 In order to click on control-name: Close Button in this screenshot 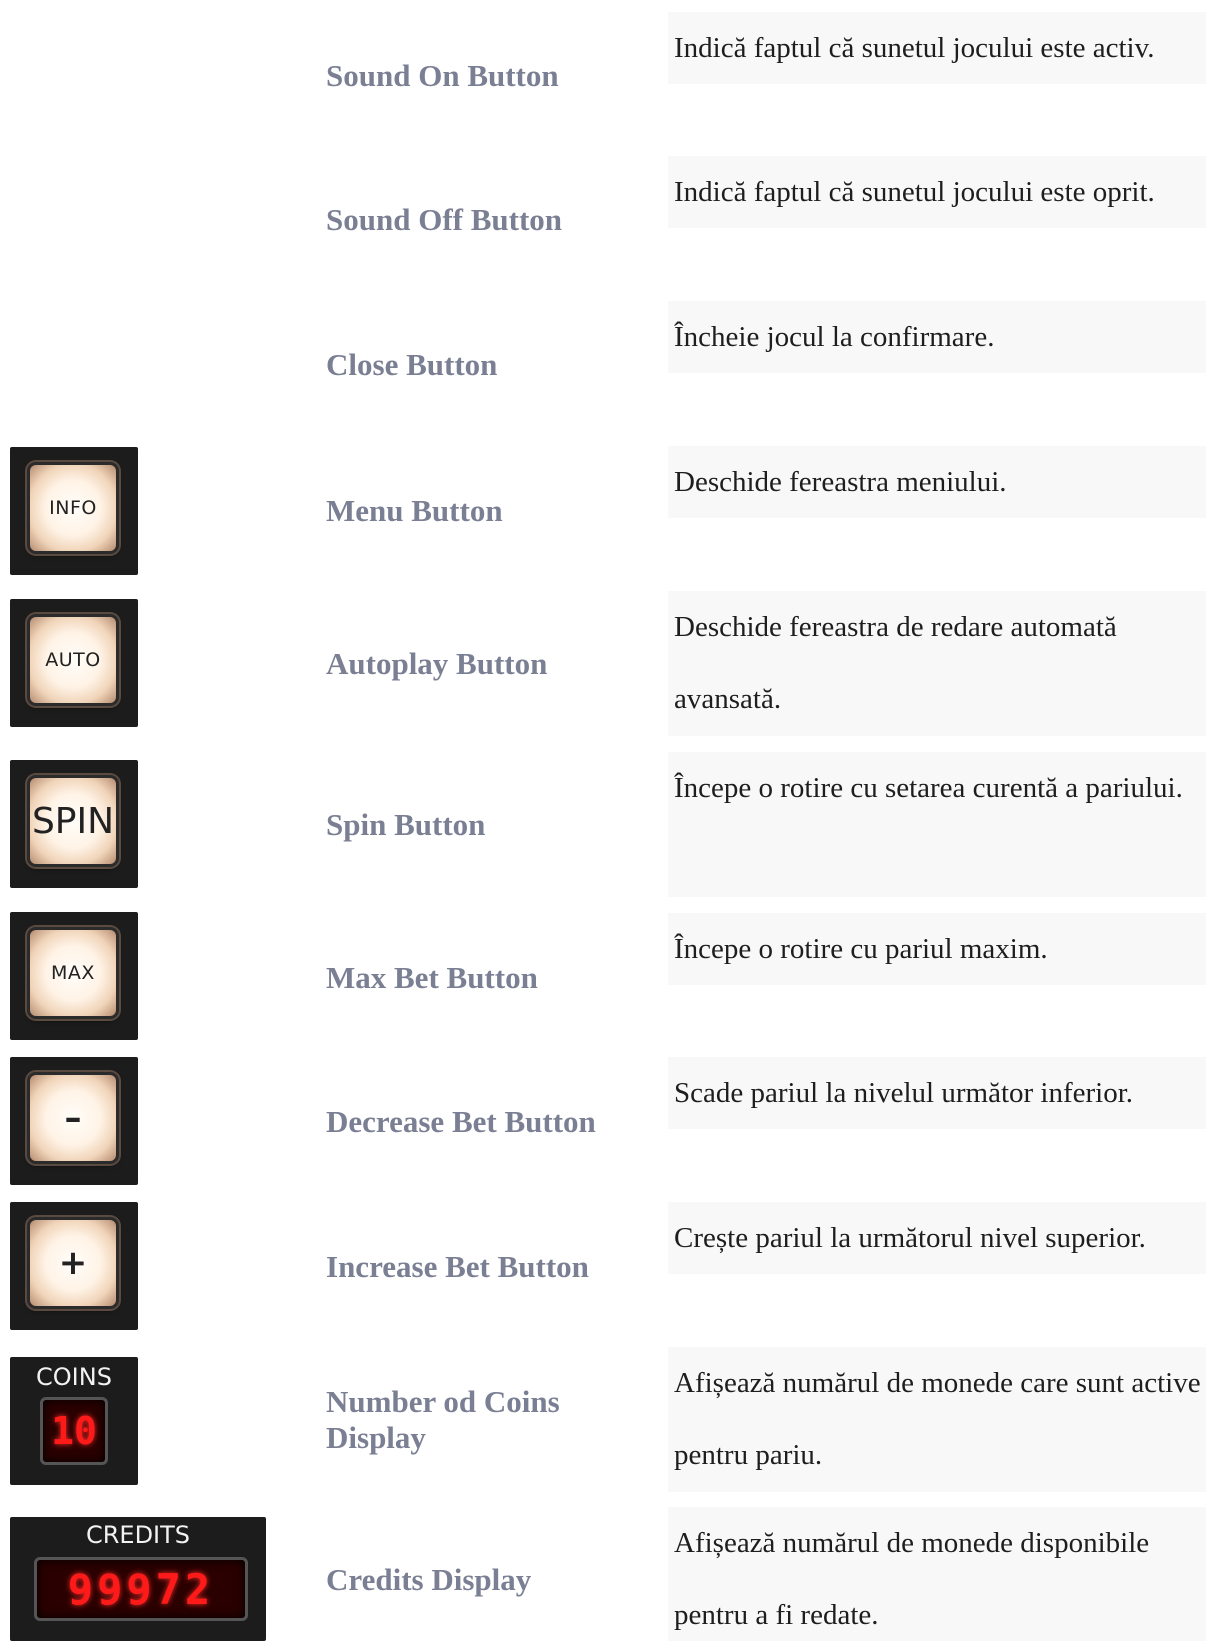, I will do `click(412, 364)`.